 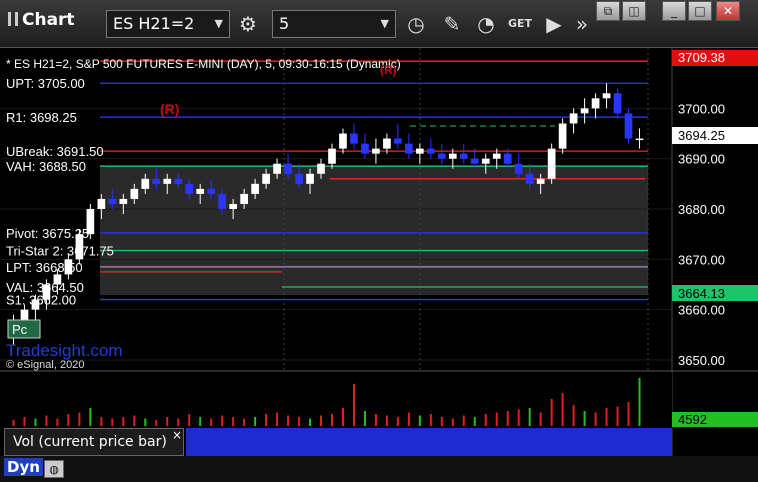 I want to click on future-space, so click(x=660, y=267).